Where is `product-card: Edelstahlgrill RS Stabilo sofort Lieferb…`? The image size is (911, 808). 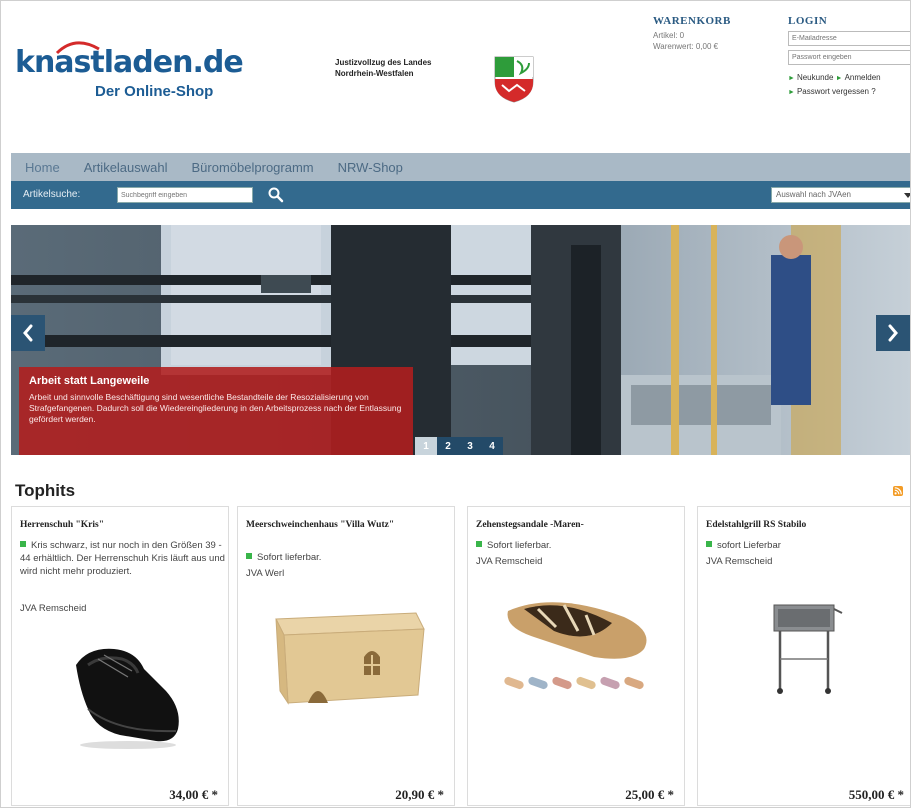
product-card: Edelstahlgrill RS Stabilo sofort Lieferb… is located at coordinates (803, 656).